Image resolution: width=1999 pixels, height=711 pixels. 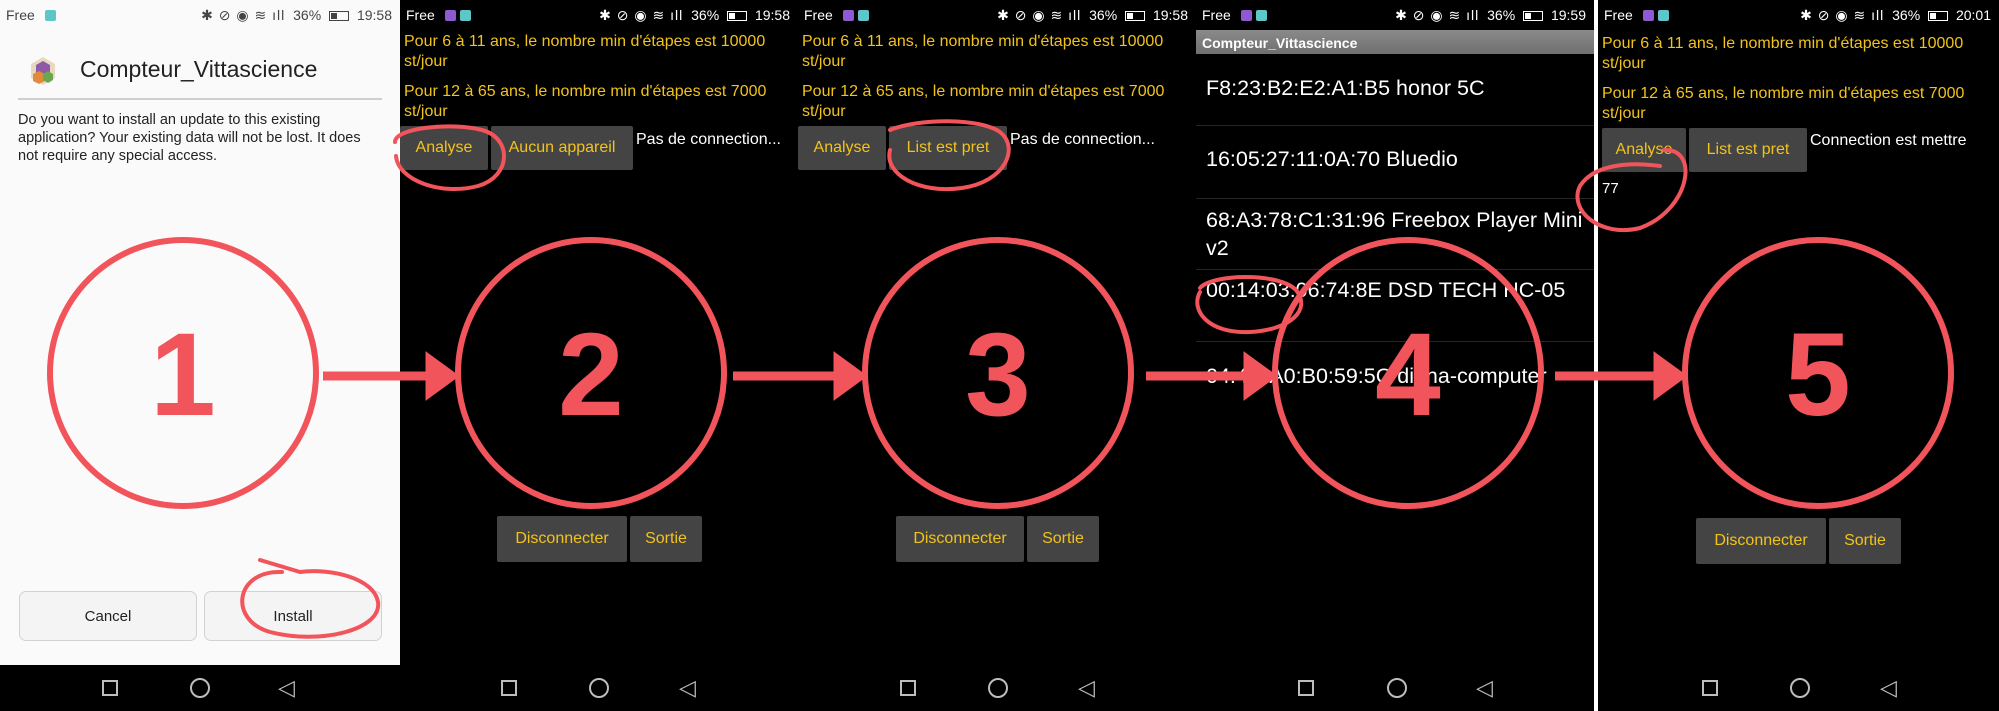 What do you see at coordinates (200, 99) in the screenshot?
I see `title-divider` at bounding box center [200, 99].